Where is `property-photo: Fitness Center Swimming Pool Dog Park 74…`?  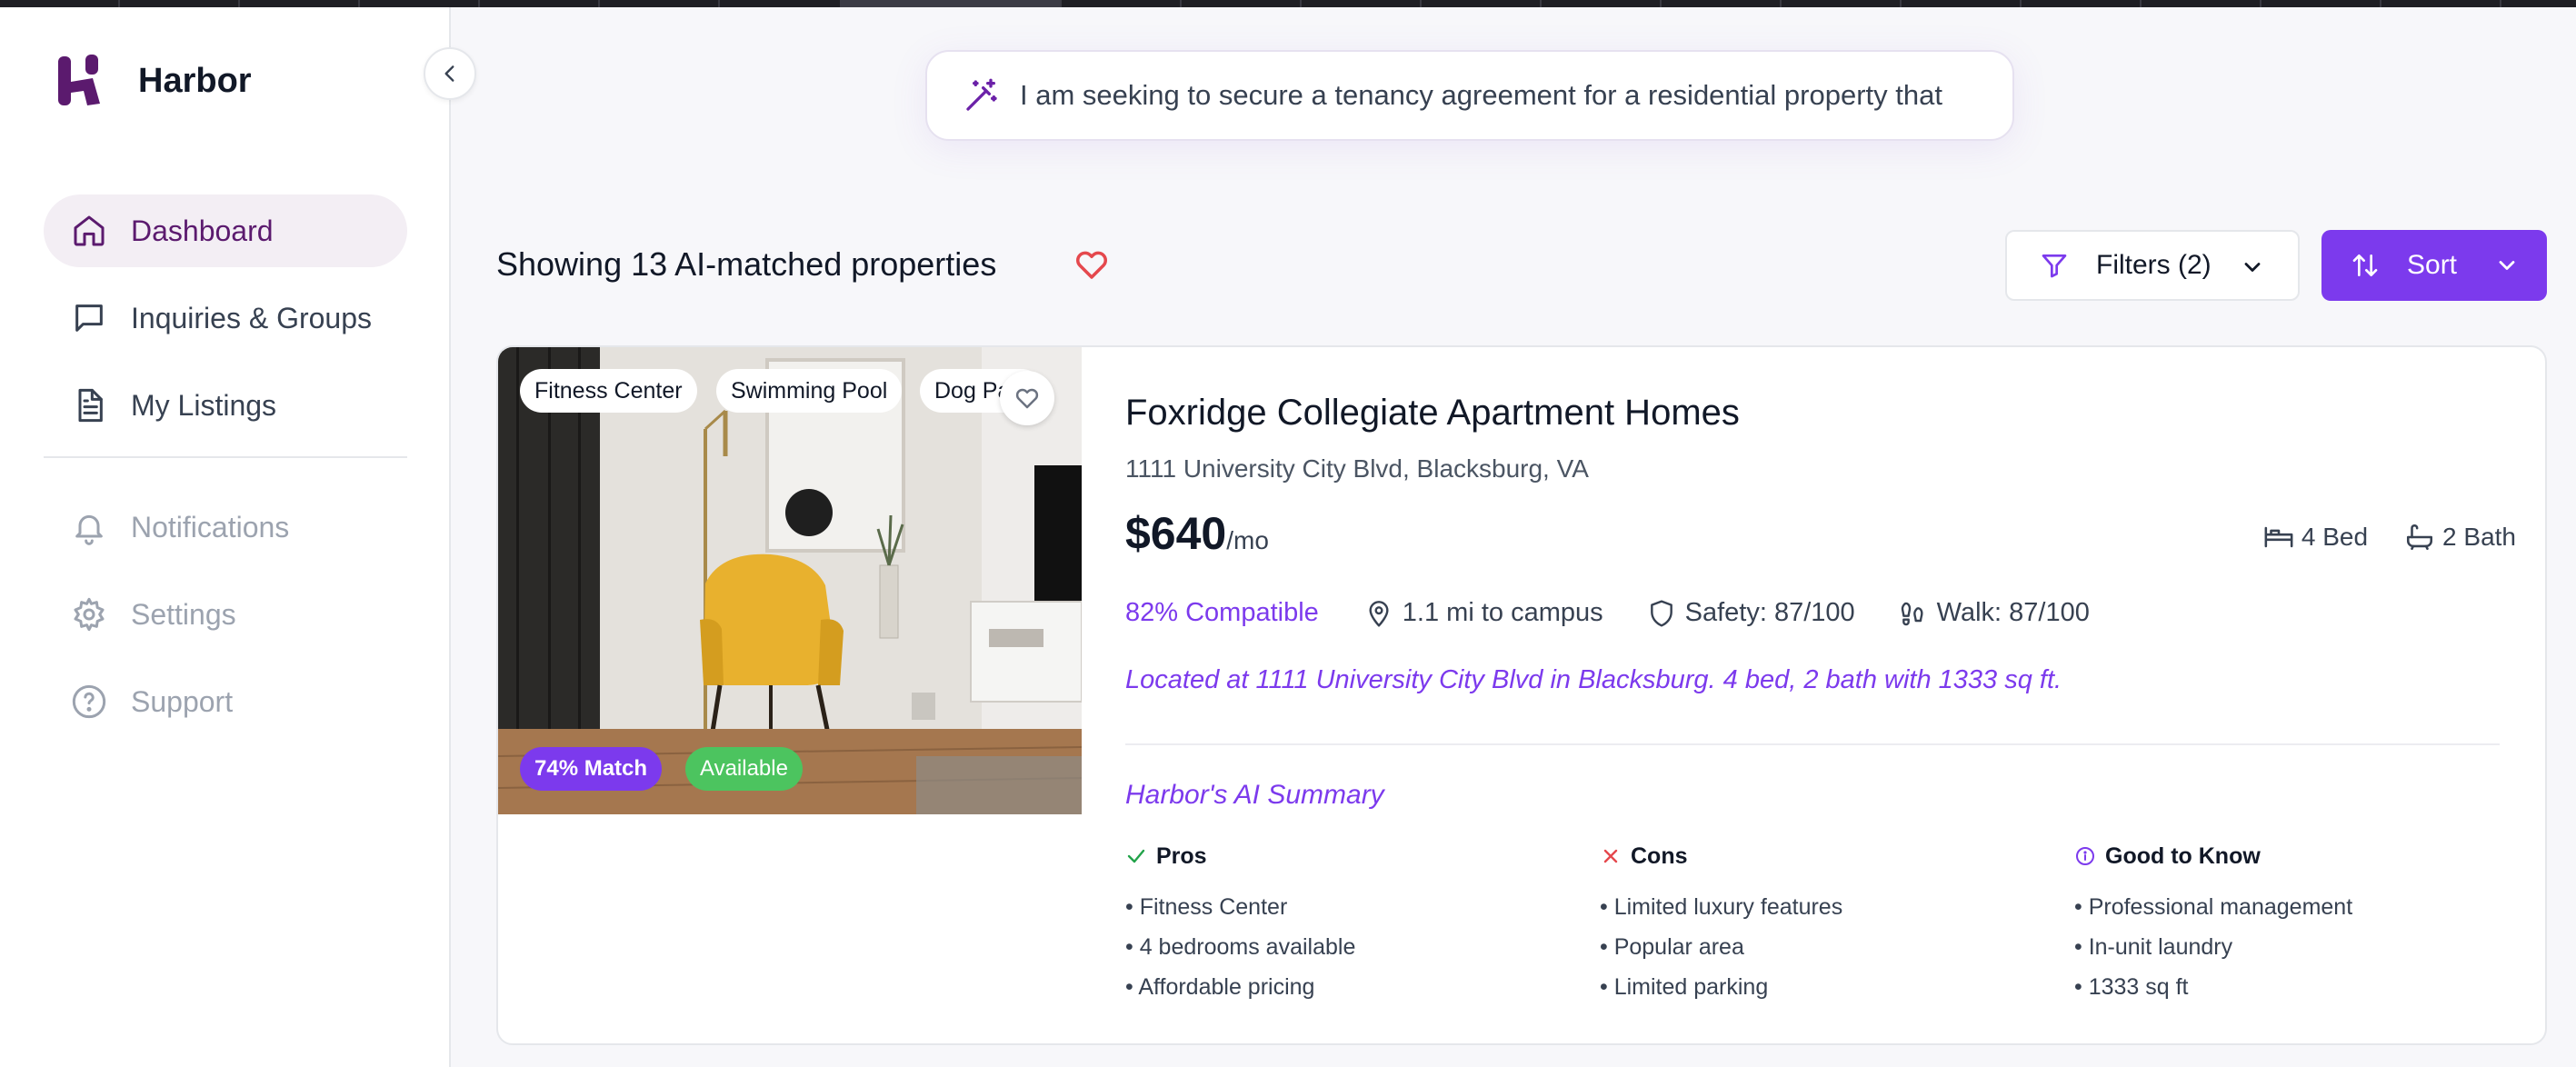 property-photo: Fitness Center Swimming Pool Dog Park 74… is located at coordinates (790, 580).